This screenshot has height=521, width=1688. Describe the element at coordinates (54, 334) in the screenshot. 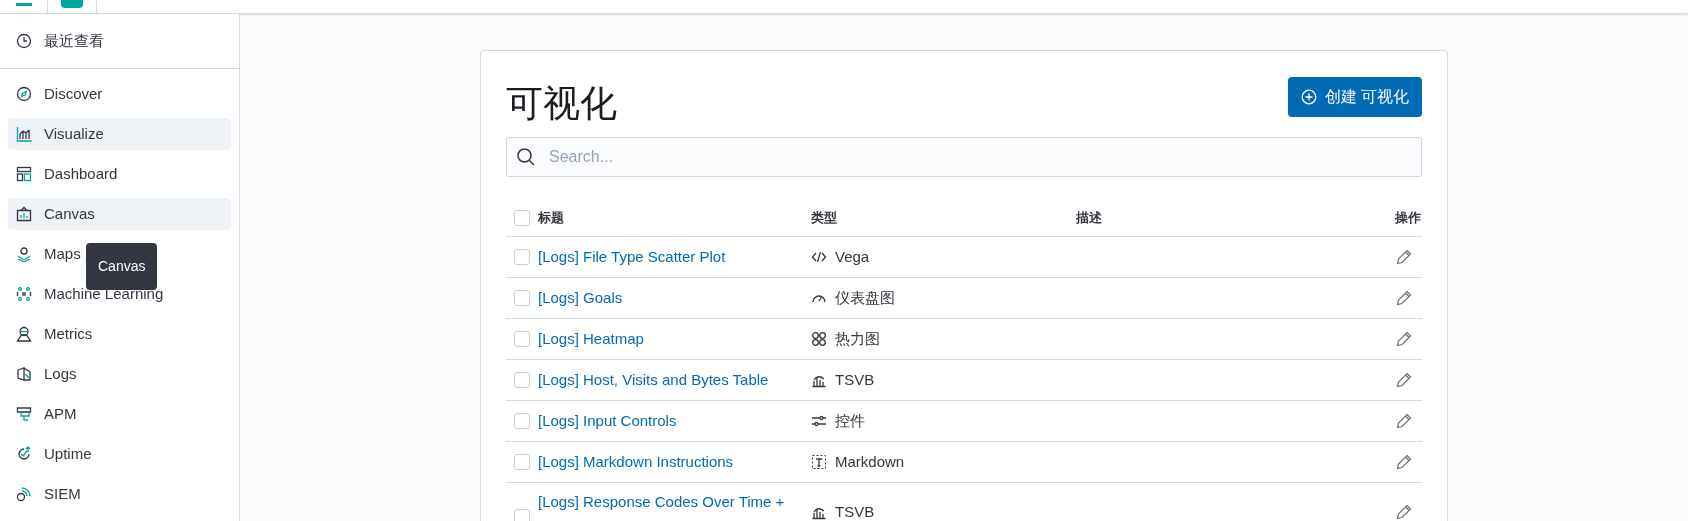

I see `sidebar-item: Metrics` at that location.